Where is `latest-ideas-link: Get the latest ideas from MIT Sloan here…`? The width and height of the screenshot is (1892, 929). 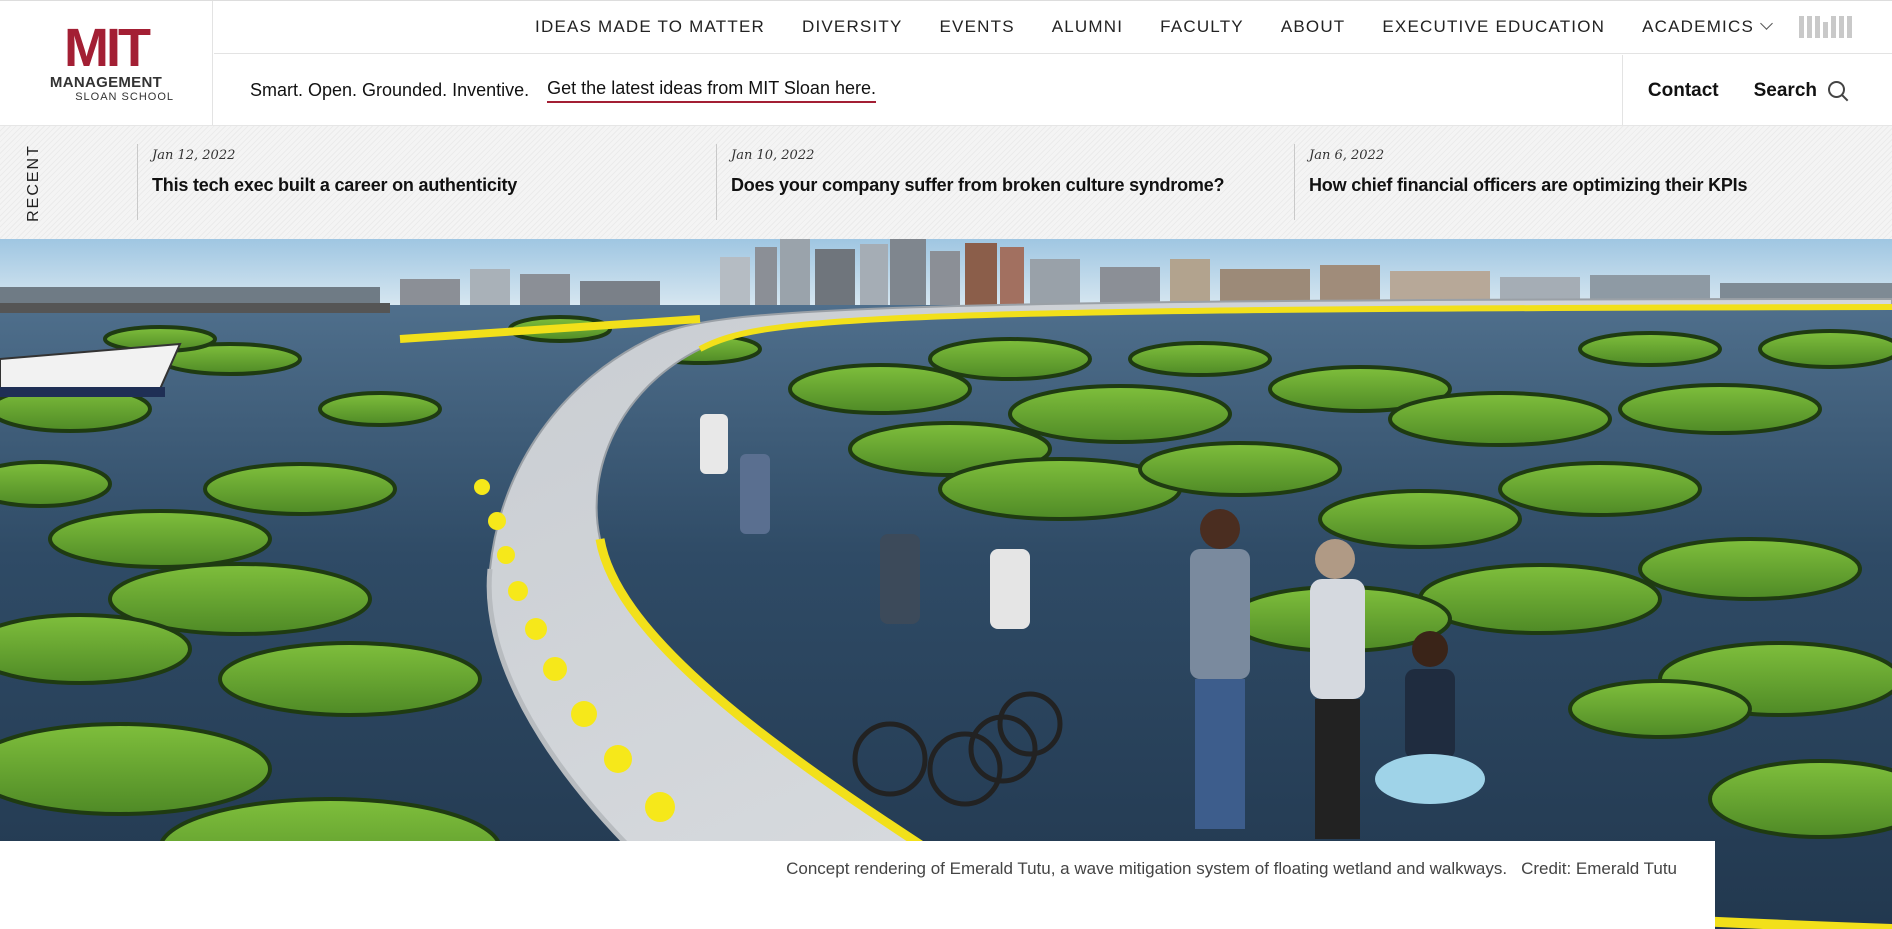 latest-ideas-link: Get the latest ideas from MIT Sloan here… is located at coordinates (711, 90).